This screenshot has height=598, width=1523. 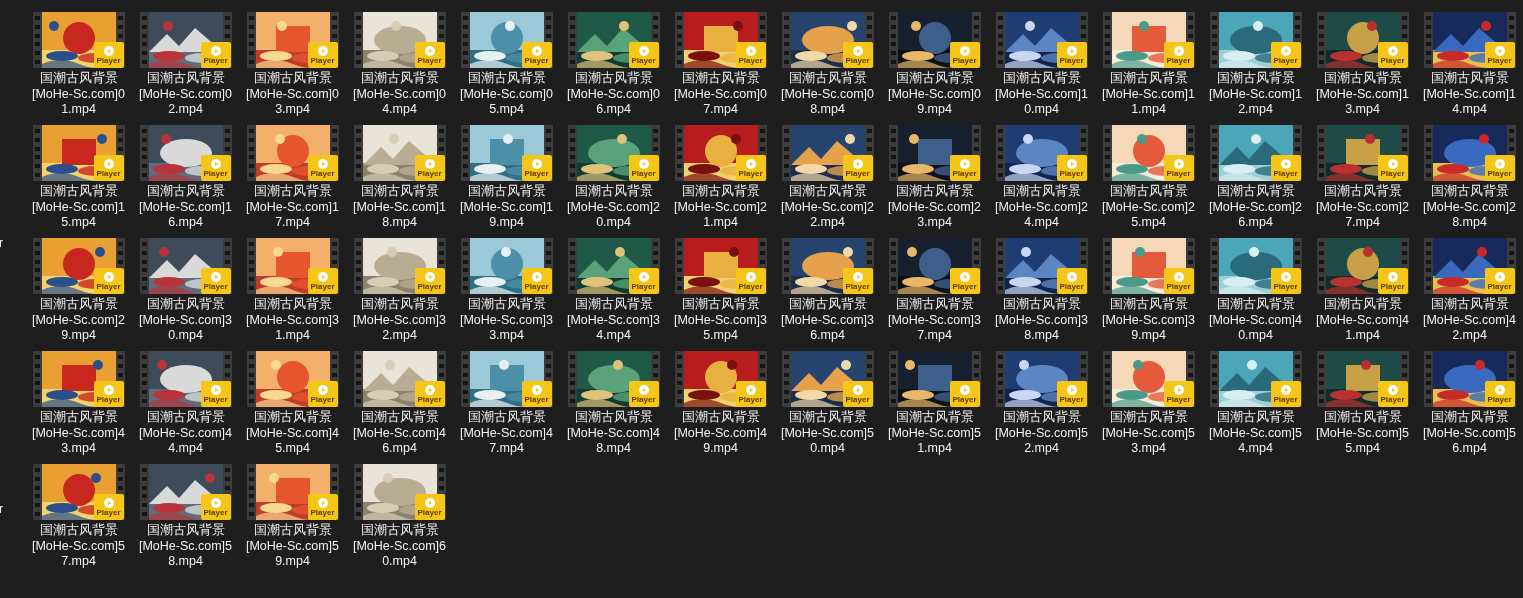 What do you see at coordinates (934, 320) in the screenshot?
I see `file-name: 国潮古风背景 [MoHe-Sc.com]3 7.mp4` at bounding box center [934, 320].